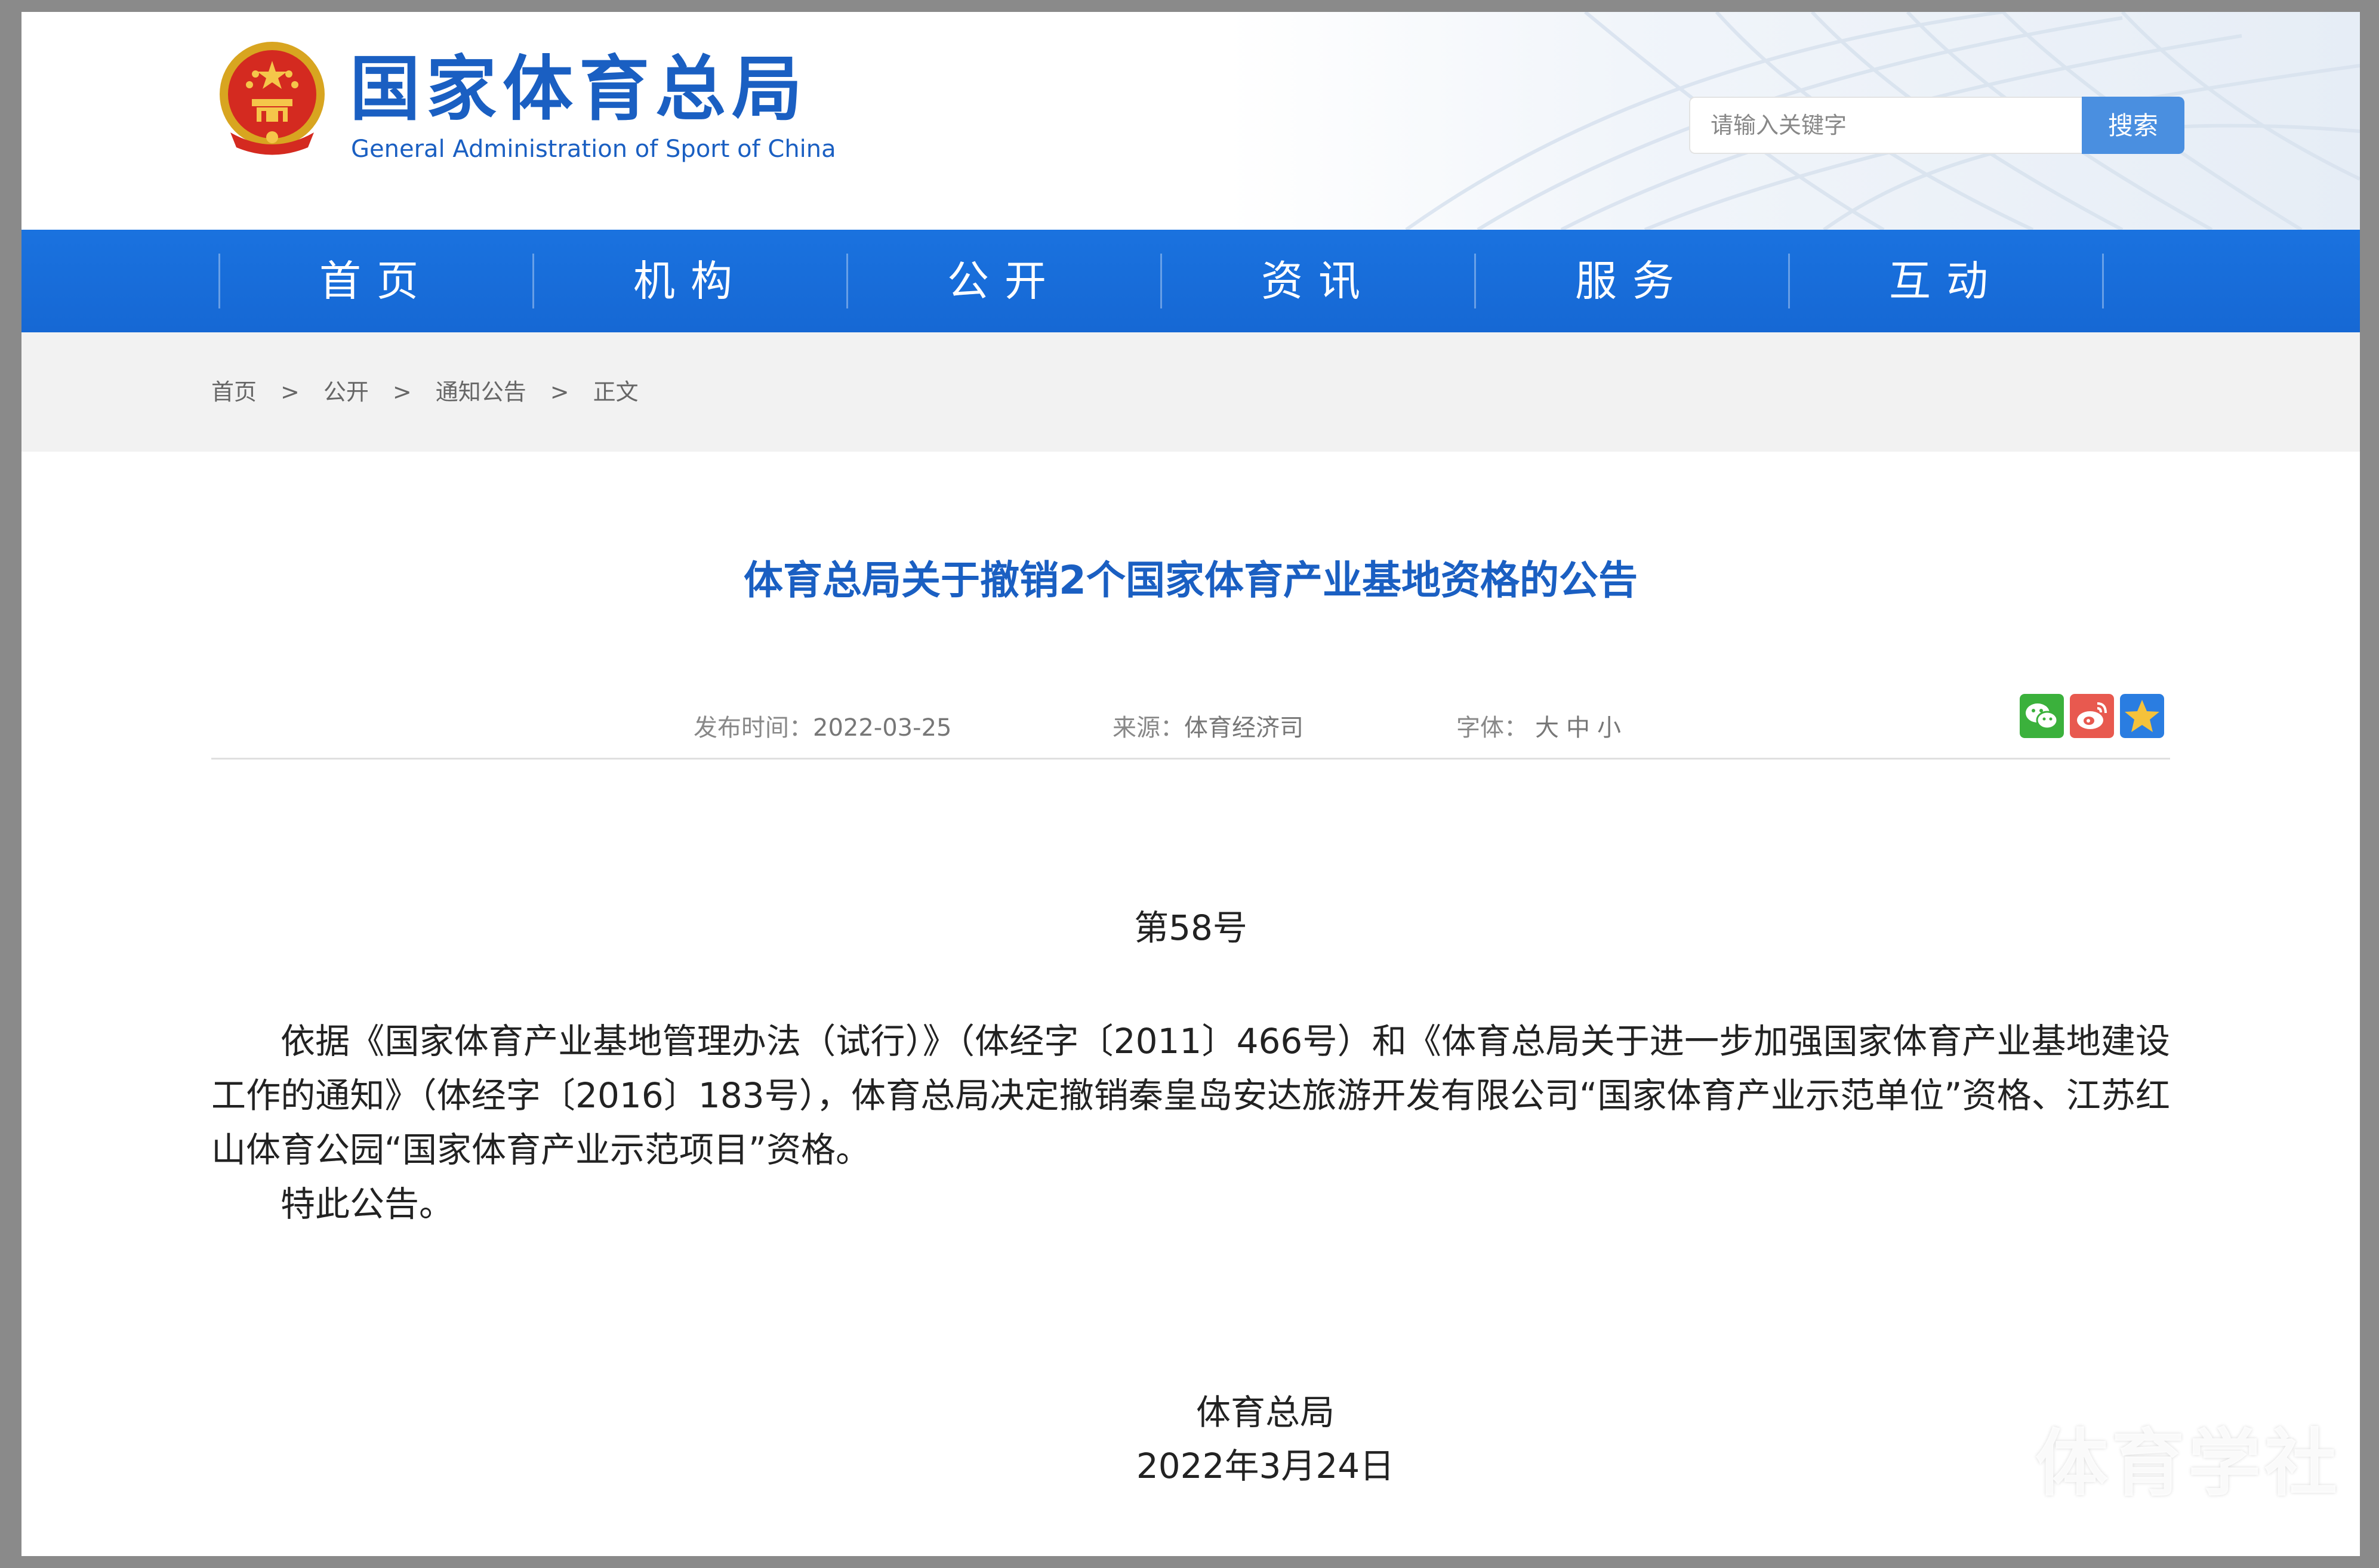  I want to click on article-source: 来源：体育经济司, so click(1208, 728).